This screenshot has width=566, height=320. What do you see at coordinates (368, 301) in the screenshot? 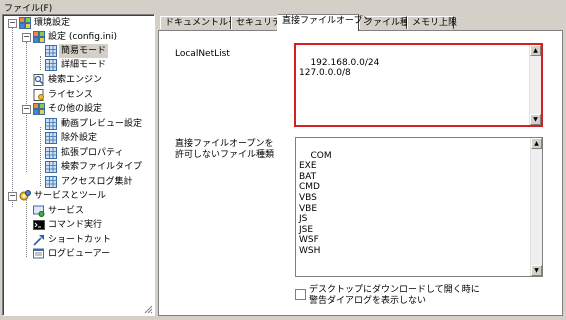
I see `warn-dialog-label-line2: 警告ダイアログを表示しない` at bounding box center [368, 301].